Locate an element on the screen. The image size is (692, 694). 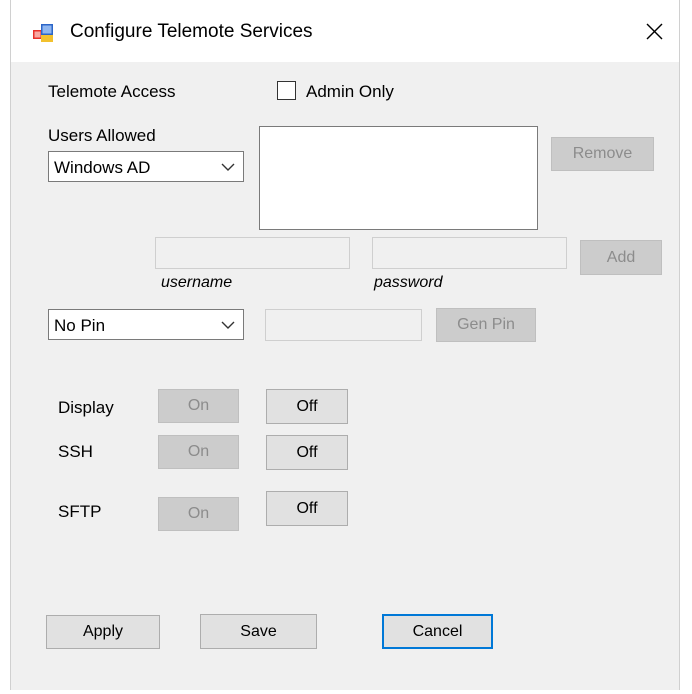
sftp-off-button: Off is located at coordinates (307, 508).